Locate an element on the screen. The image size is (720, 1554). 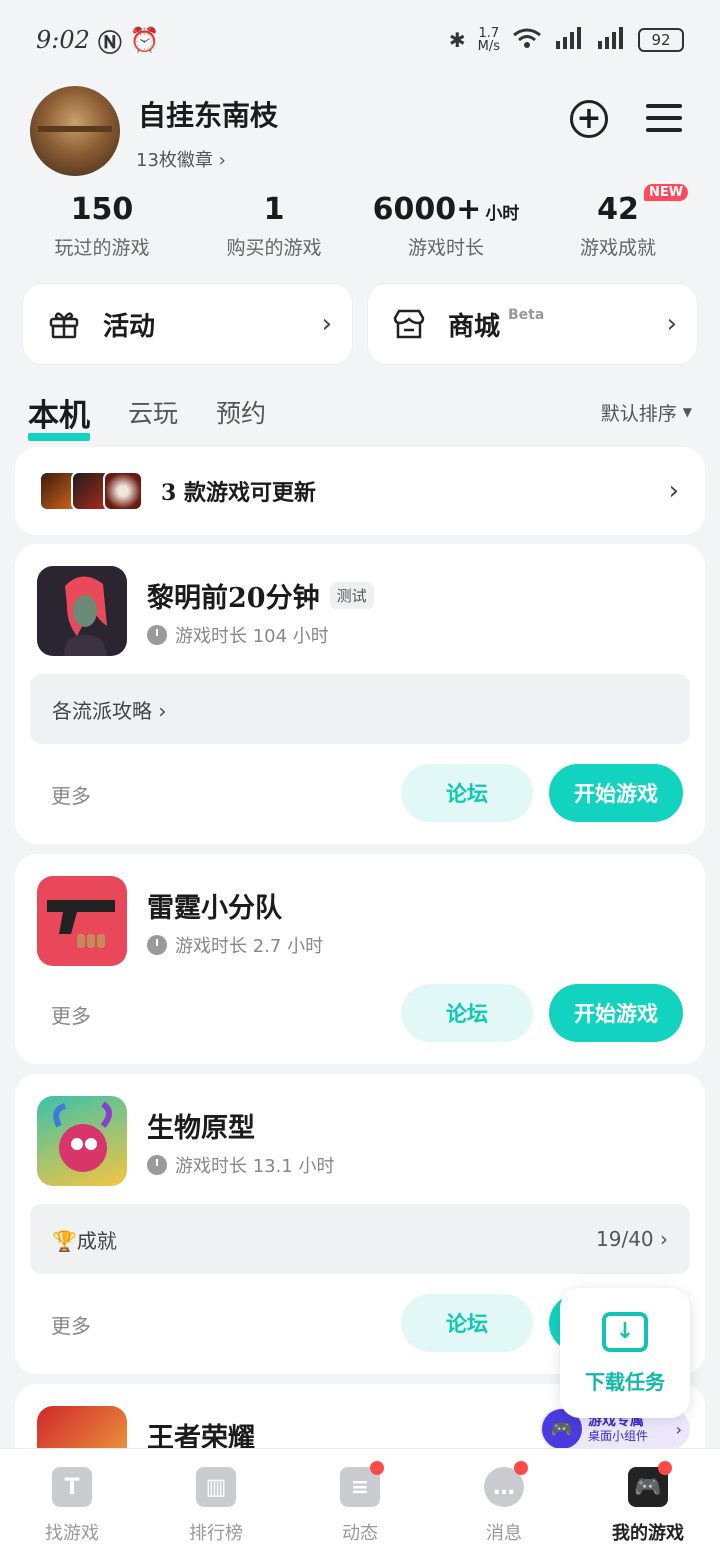
stat-played: 150 玩过的游戏 is located at coordinates (102, 227).